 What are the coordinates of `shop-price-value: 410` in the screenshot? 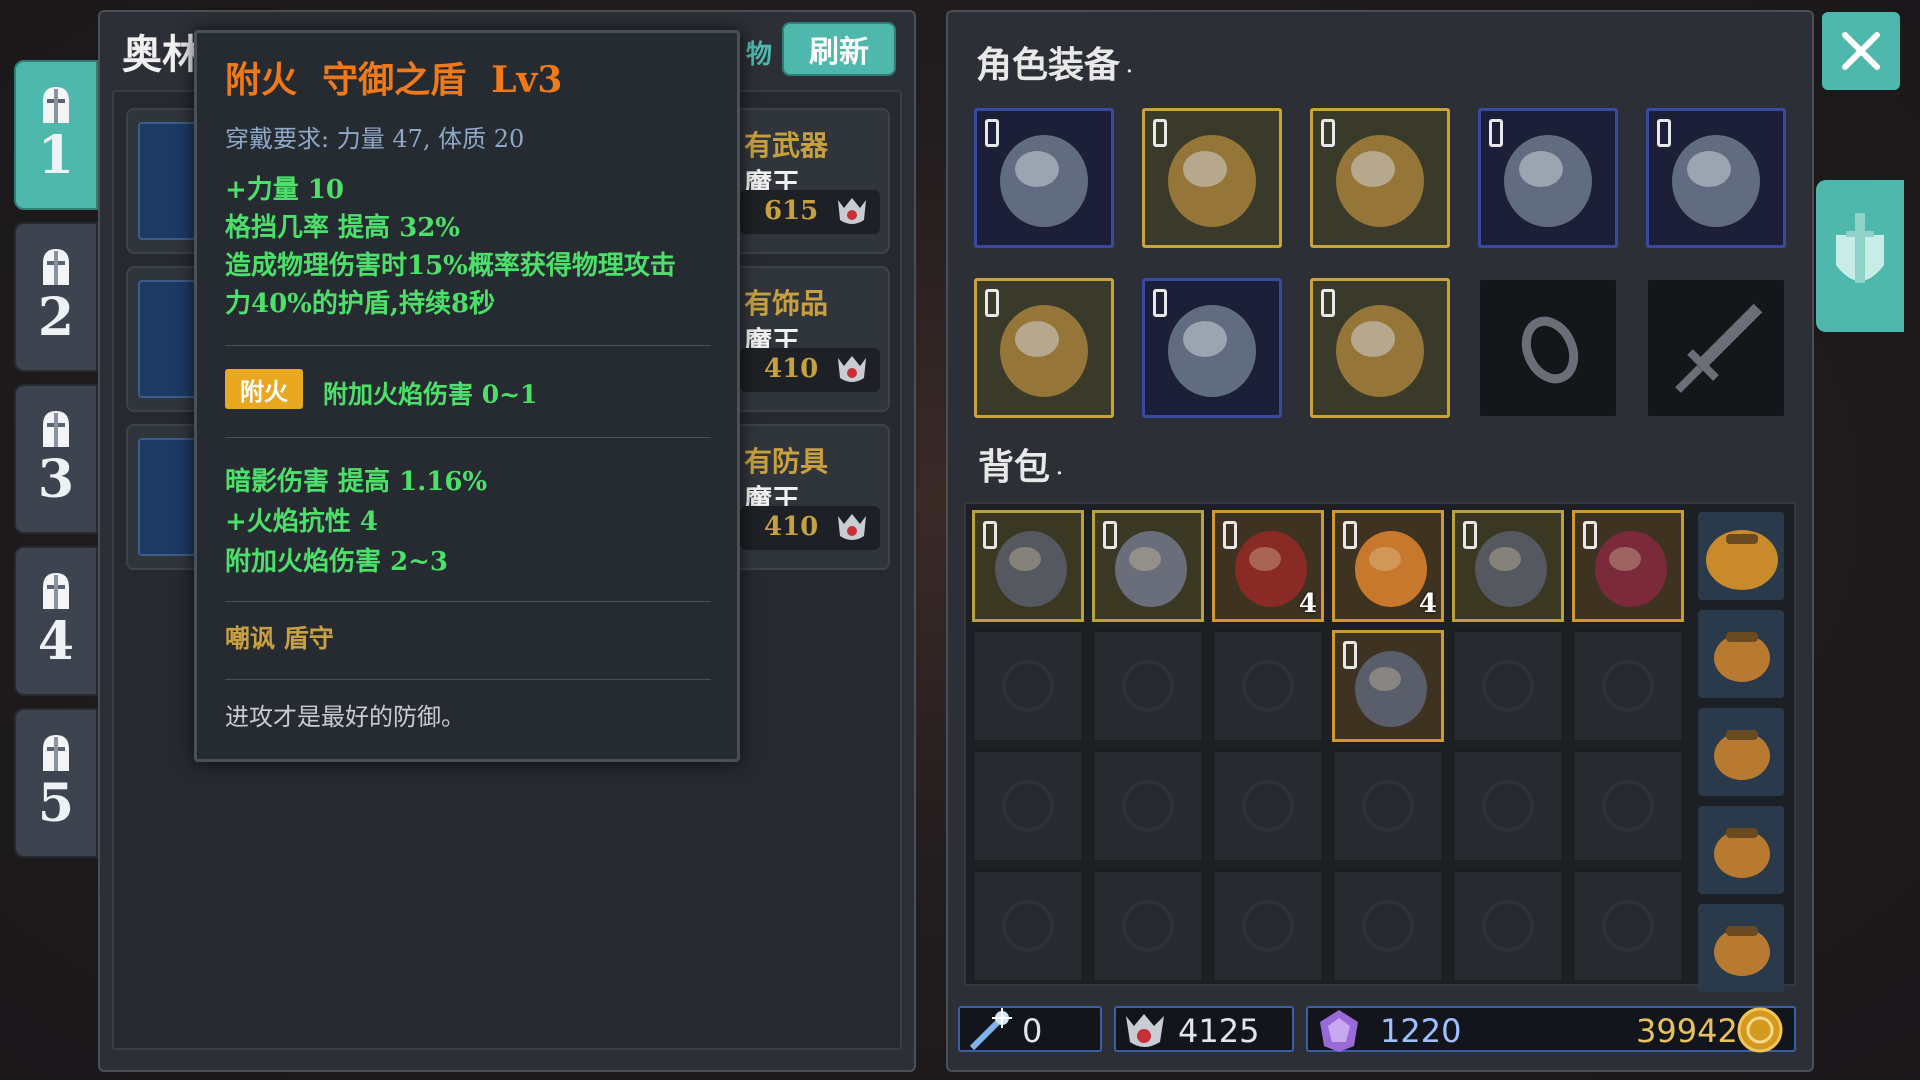 It's located at (791, 369).